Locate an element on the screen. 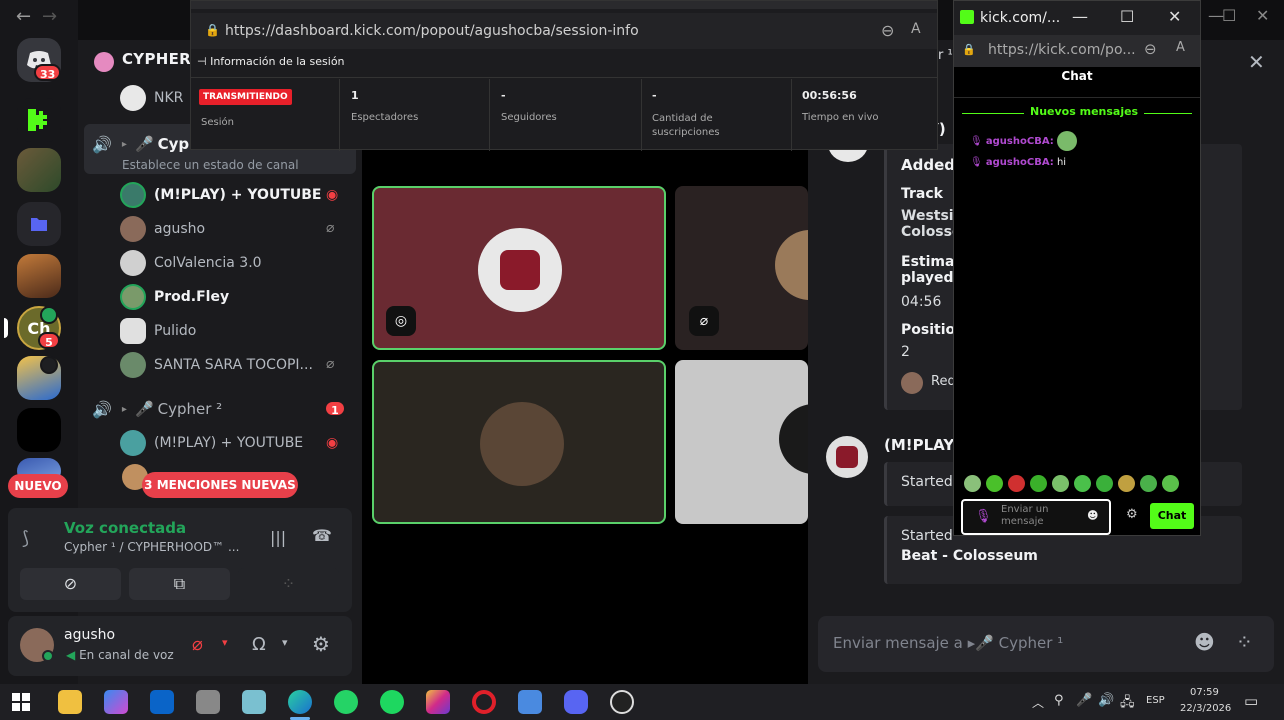  activities-button: ⁘ is located at coordinates (288, 584).